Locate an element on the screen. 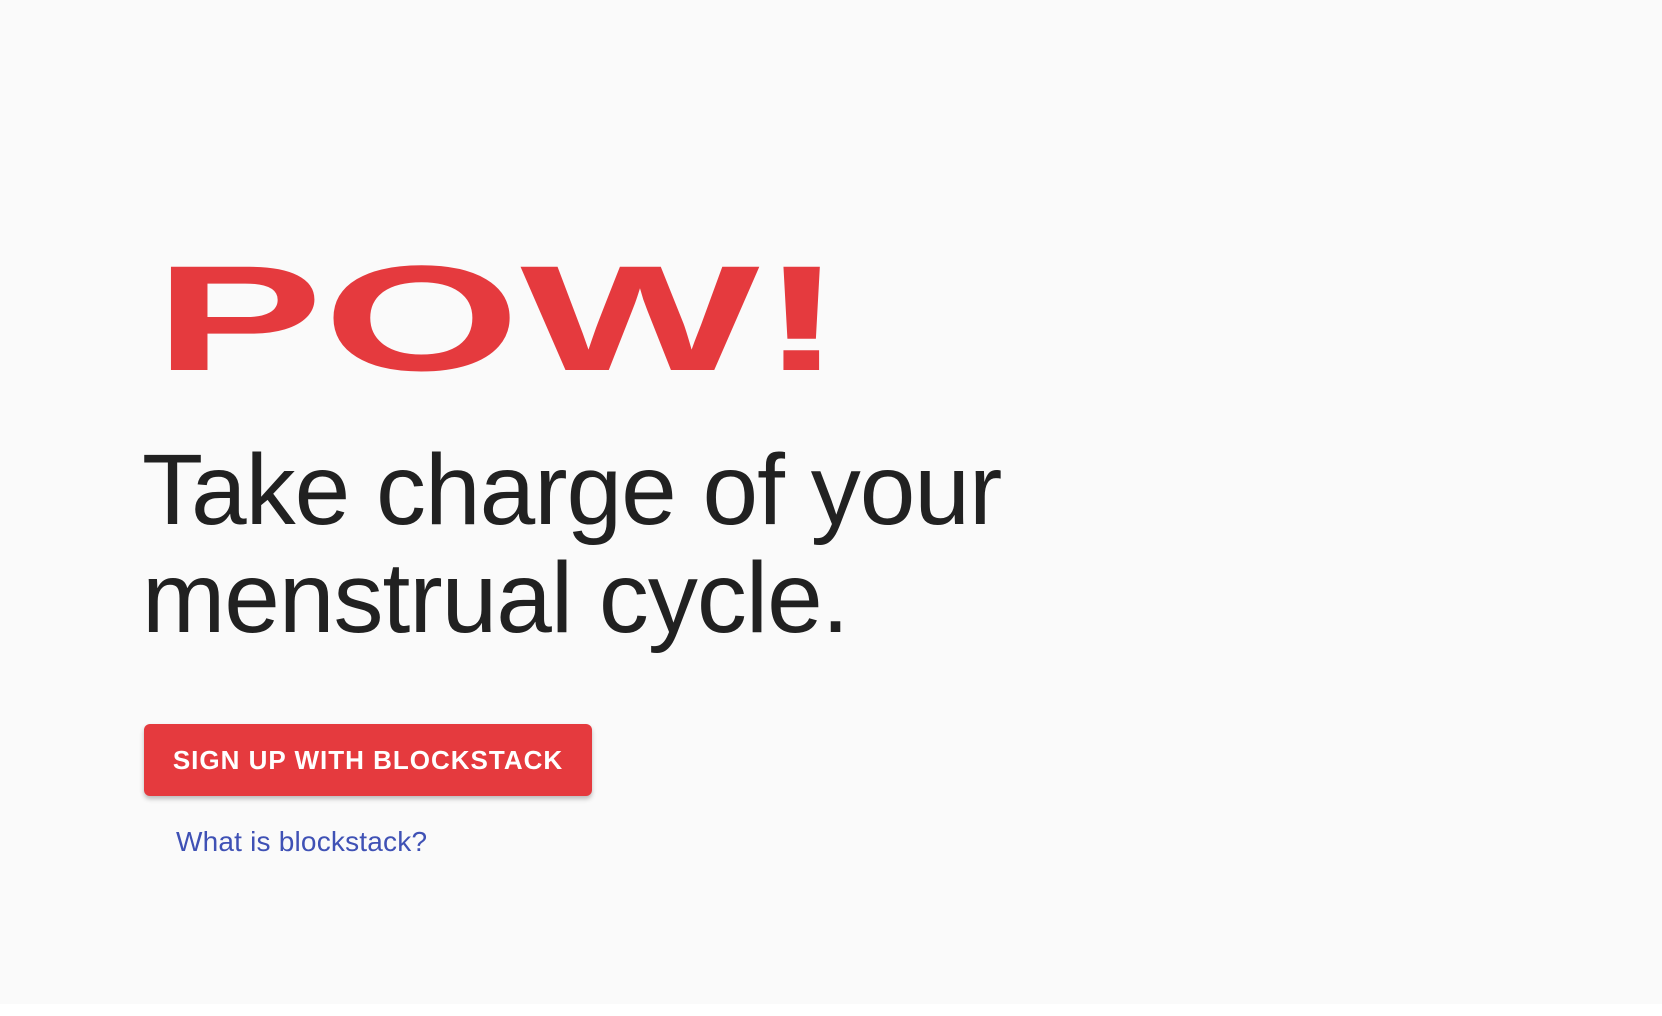 The width and height of the screenshot is (1662, 1016). headline-line-1: Take charge of your is located at coordinates (572, 490).